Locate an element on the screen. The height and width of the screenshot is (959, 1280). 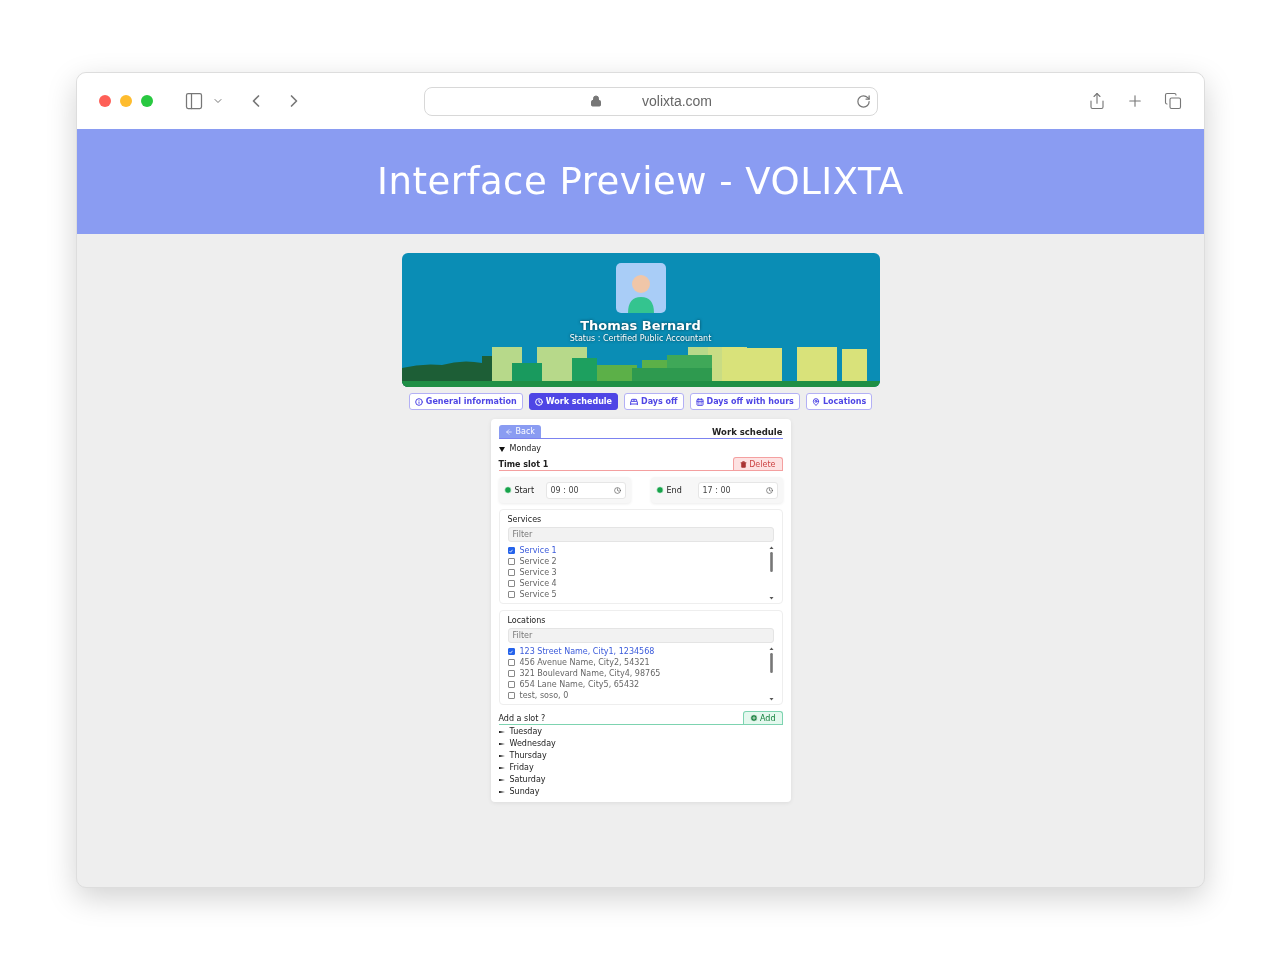
checkbox-label: Service 5 is located at coordinates (538, 594).